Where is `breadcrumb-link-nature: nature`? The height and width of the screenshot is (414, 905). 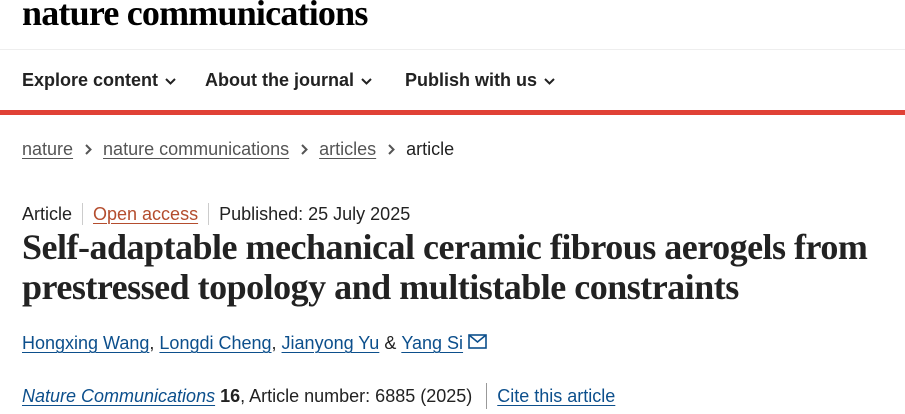
breadcrumb-link-nature: nature is located at coordinates (47, 149).